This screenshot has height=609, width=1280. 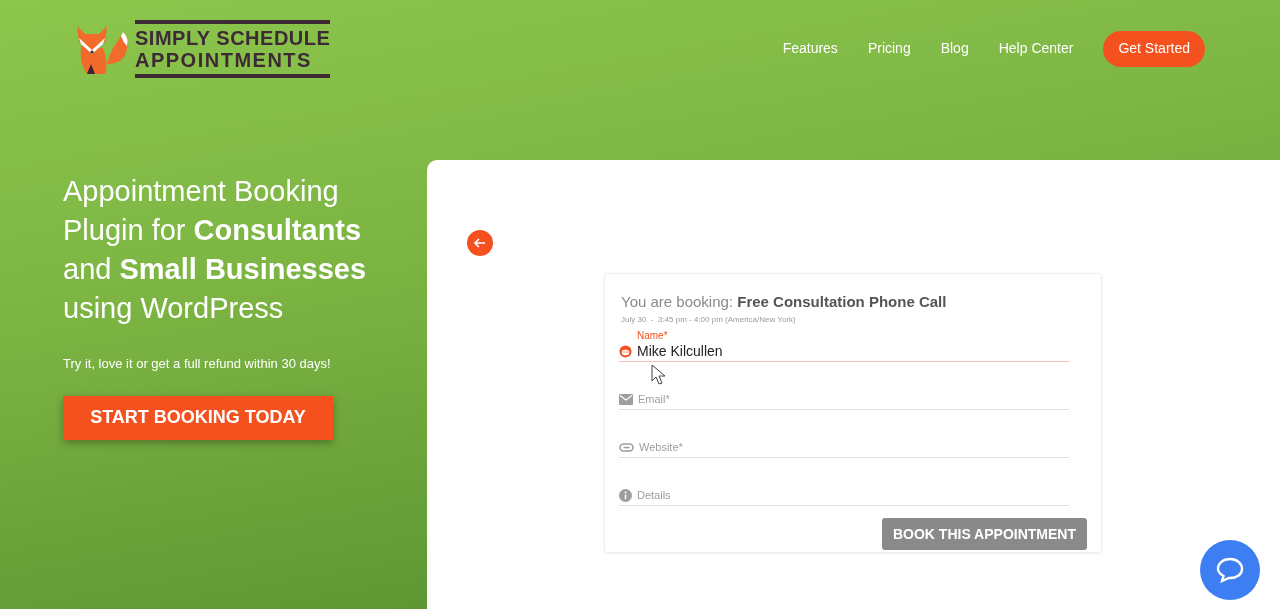 I want to click on get-started-button: Get Started, so click(x=1154, y=48).